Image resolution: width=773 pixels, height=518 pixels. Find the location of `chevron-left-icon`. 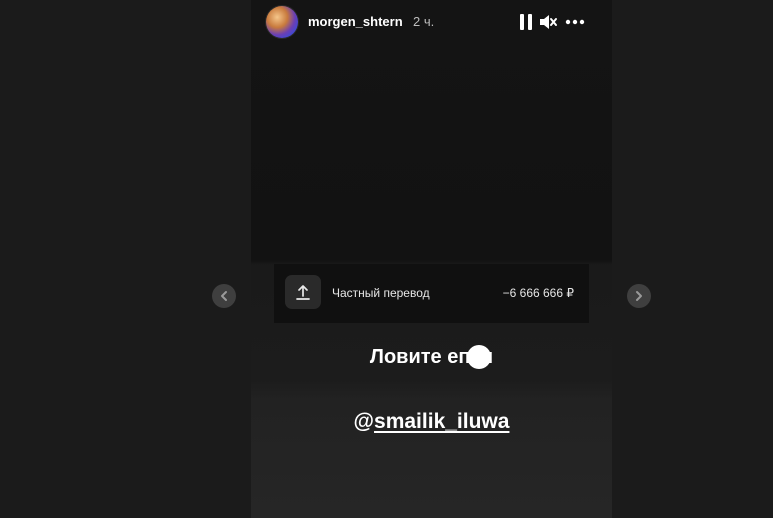

chevron-left-icon is located at coordinates (224, 296).